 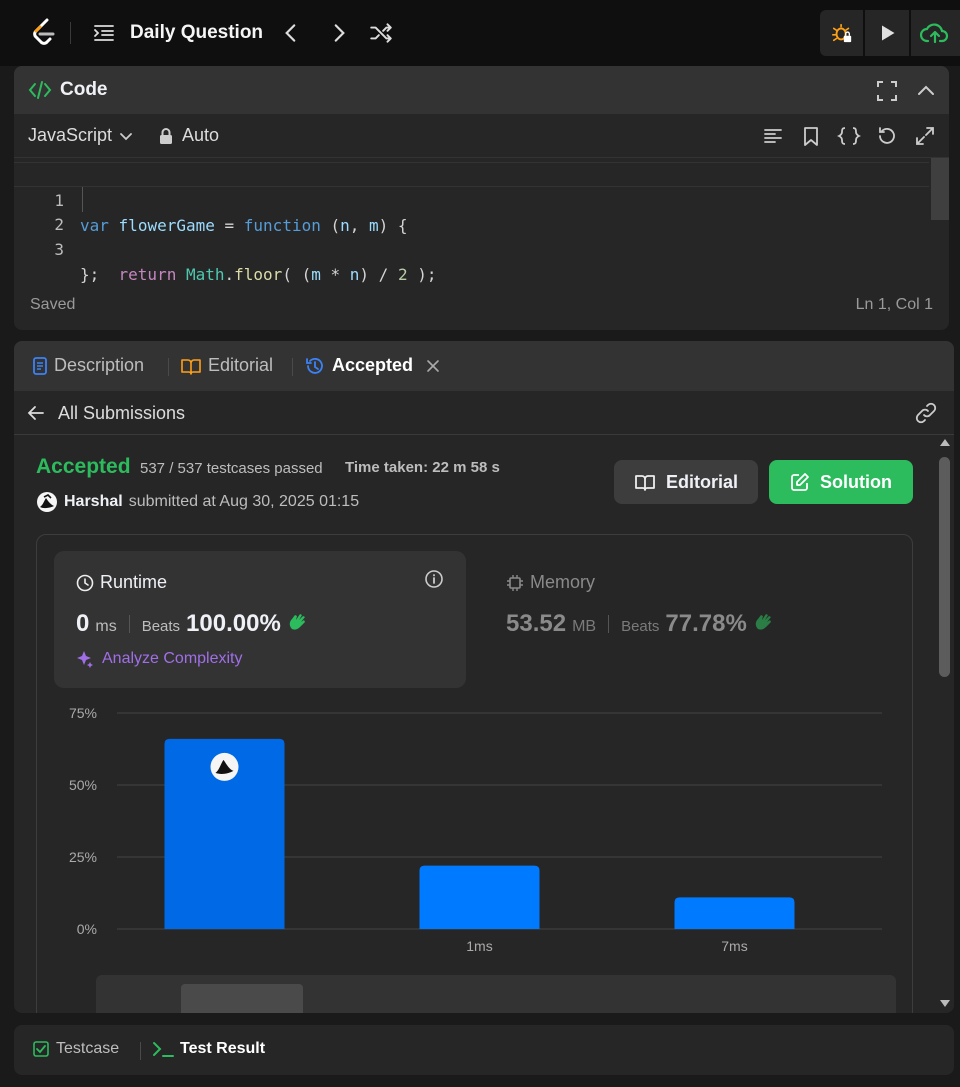 I want to click on braces-icon, so click(x=849, y=136).